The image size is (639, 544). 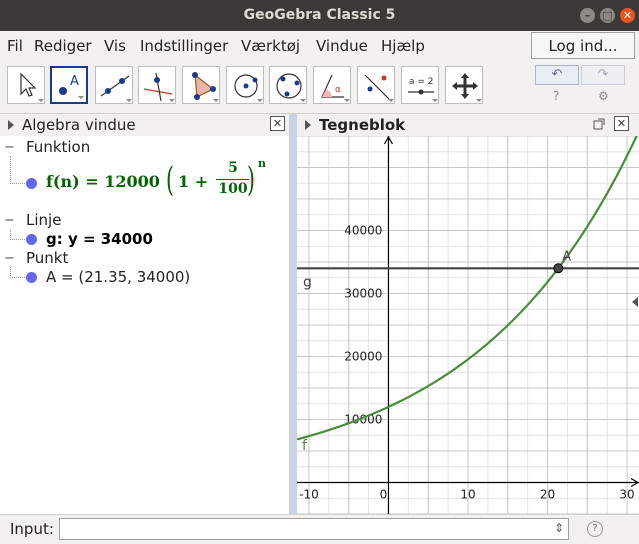 I want to click on label-g: g, so click(x=307, y=282).